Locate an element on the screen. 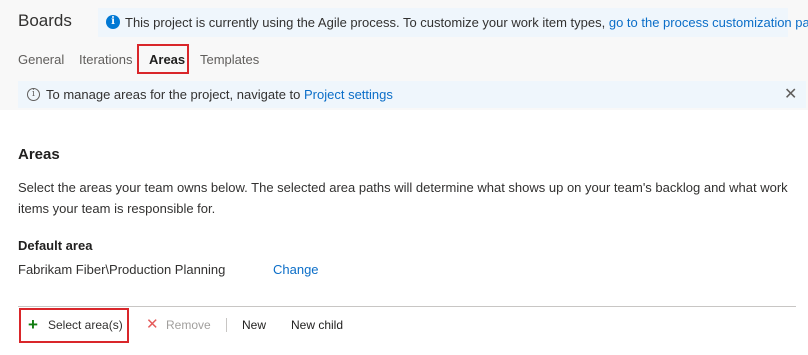 Image resolution: width=808 pixels, height=355 pixels. change-default-area-link: Change is located at coordinates (296, 269).